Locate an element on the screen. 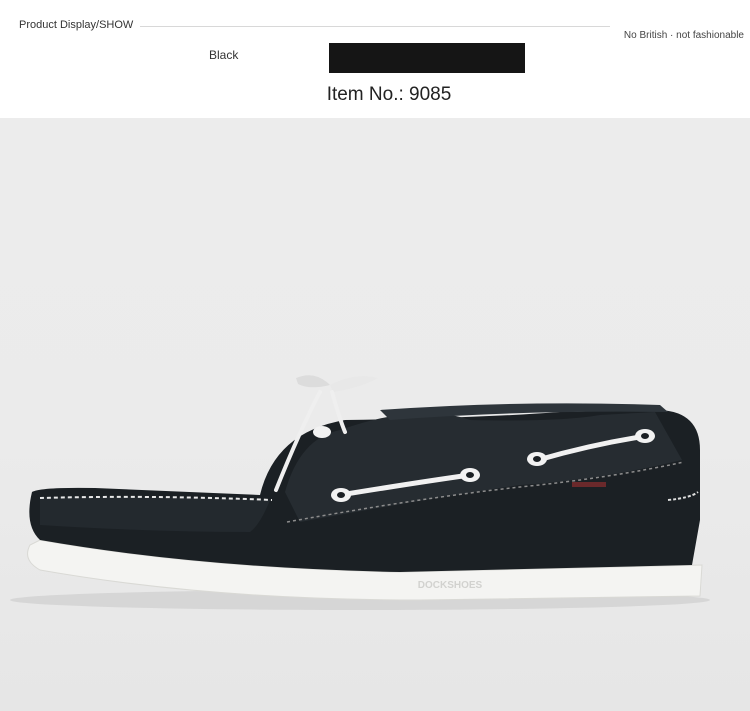 The height and width of the screenshot is (711, 750). lace-bow is located at coordinates (354, 384).